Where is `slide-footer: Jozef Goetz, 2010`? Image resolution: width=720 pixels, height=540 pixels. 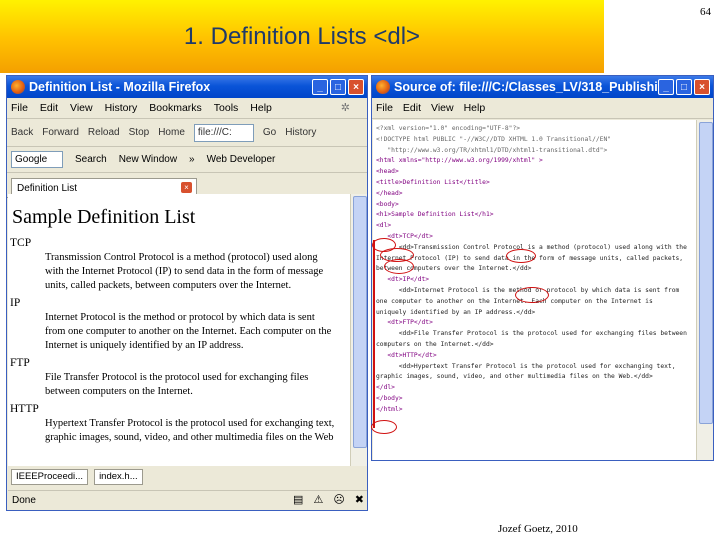
slide-footer: Jozef Goetz, 2010 is located at coordinates (538, 529).